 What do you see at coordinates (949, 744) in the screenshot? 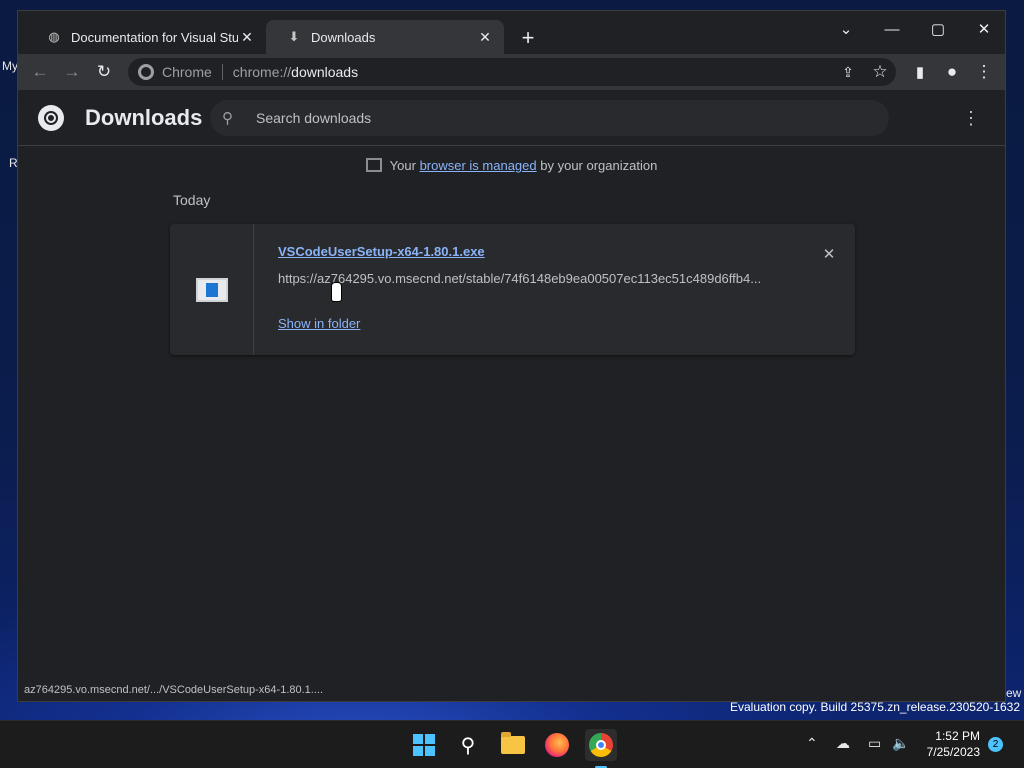
I see `system-clock: 1:52 PM 7/25/2023` at bounding box center [949, 744].